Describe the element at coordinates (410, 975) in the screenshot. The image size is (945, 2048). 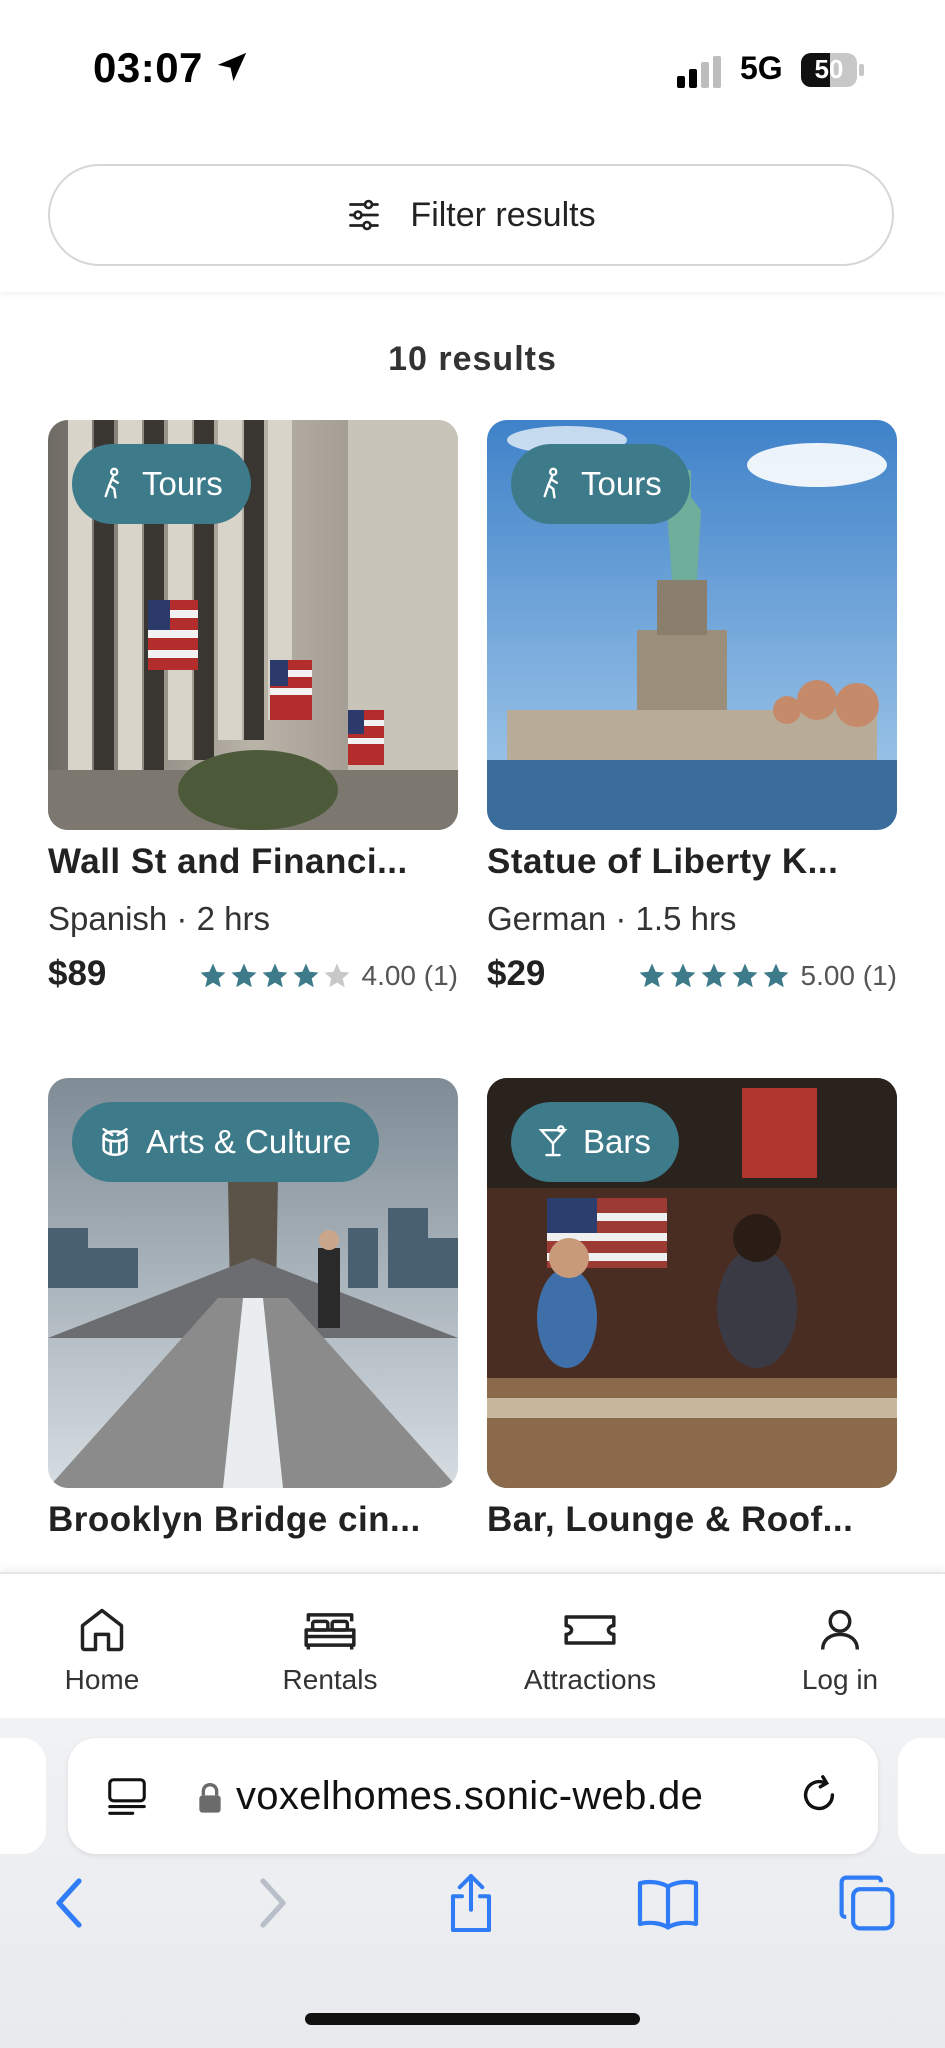
I see `rating-score: 4.00 (1)` at that location.